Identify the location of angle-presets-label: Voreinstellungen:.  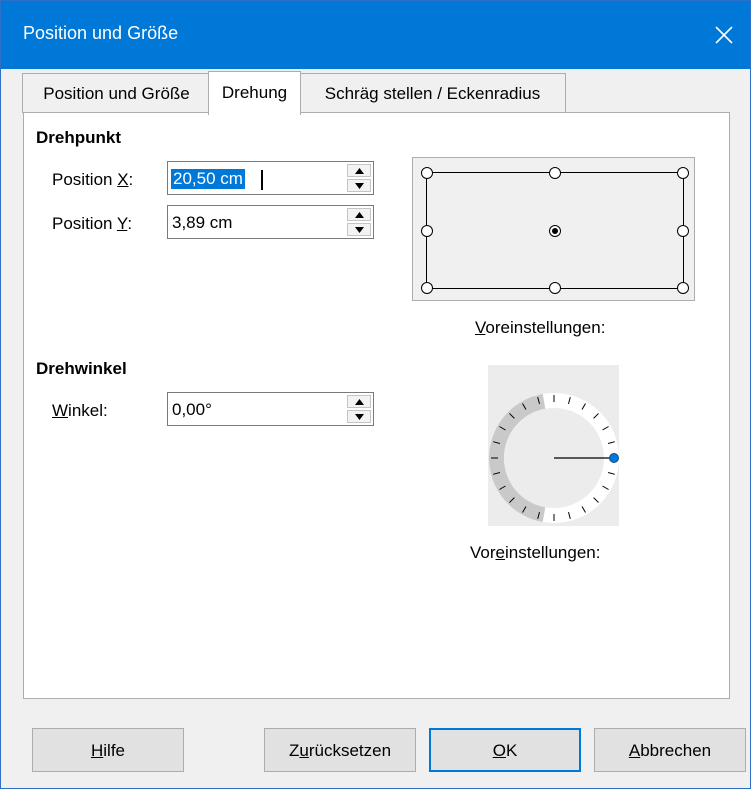
(535, 552).